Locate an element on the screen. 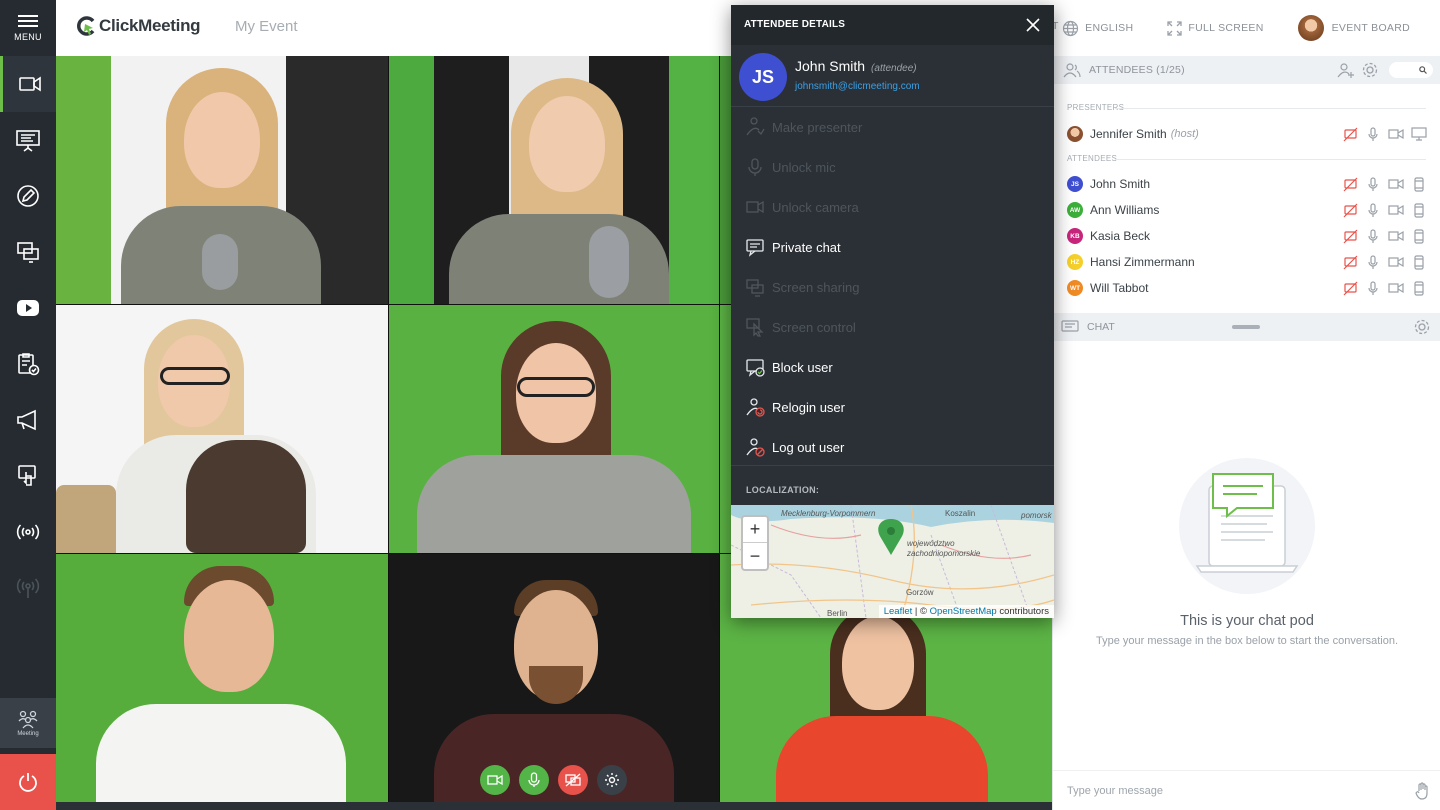 This screenshot has height=810, width=1440. close-icon is located at coordinates (1033, 25).